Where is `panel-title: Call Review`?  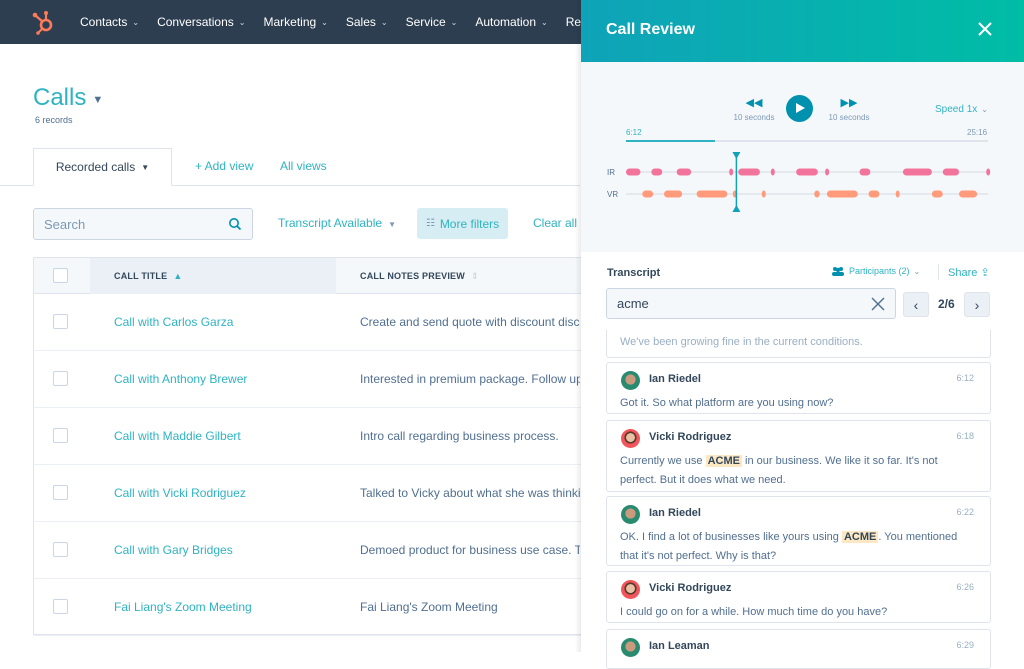
panel-title: Call Review is located at coordinates (650, 29).